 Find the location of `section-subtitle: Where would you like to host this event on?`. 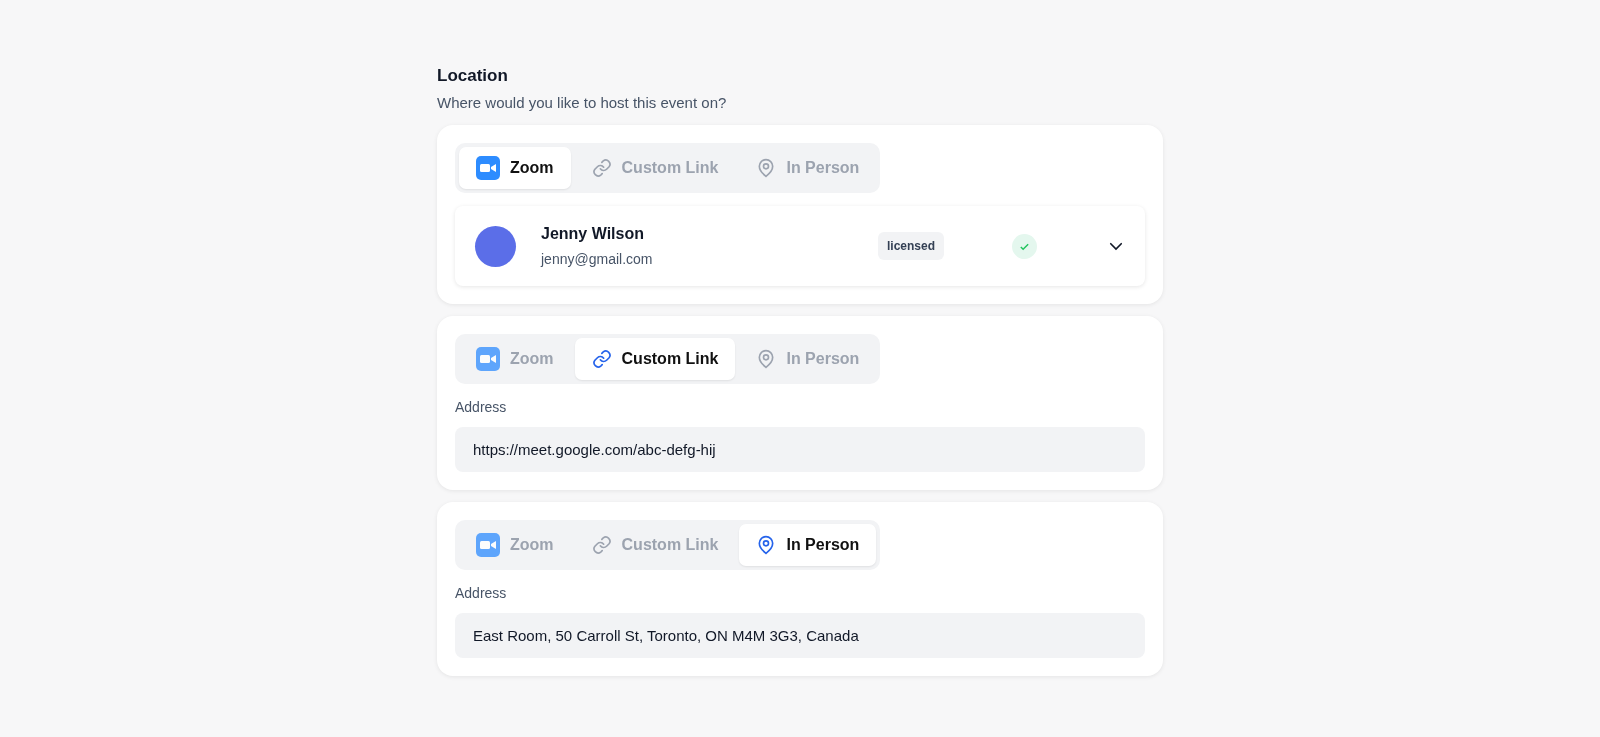

section-subtitle: Where would you like to host this event on? is located at coordinates (582, 102).